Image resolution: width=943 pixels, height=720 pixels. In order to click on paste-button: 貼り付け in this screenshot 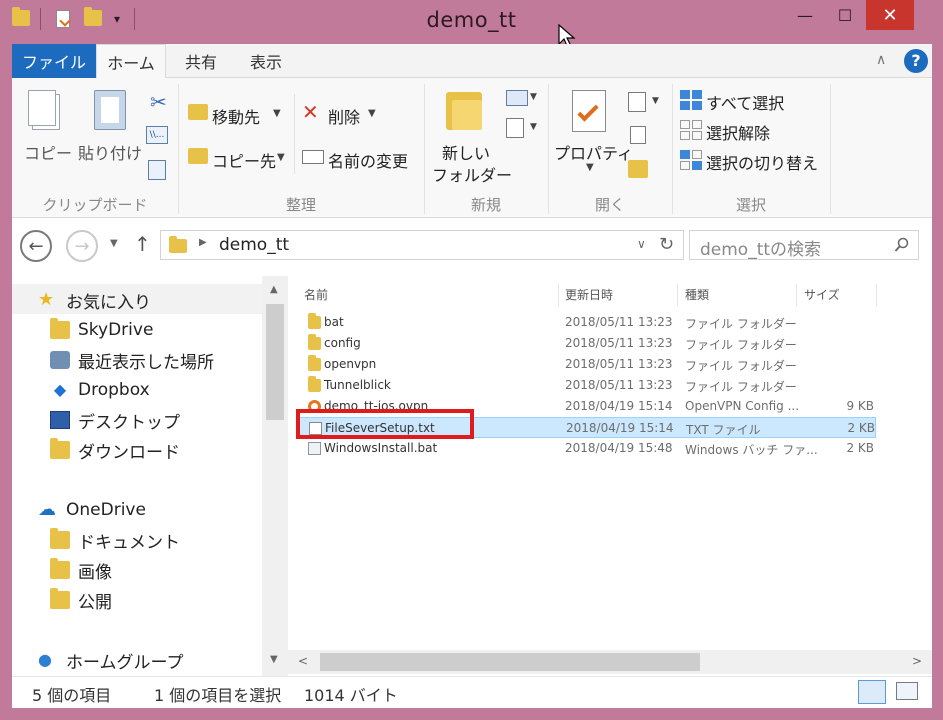, I will do `click(110, 152)`.